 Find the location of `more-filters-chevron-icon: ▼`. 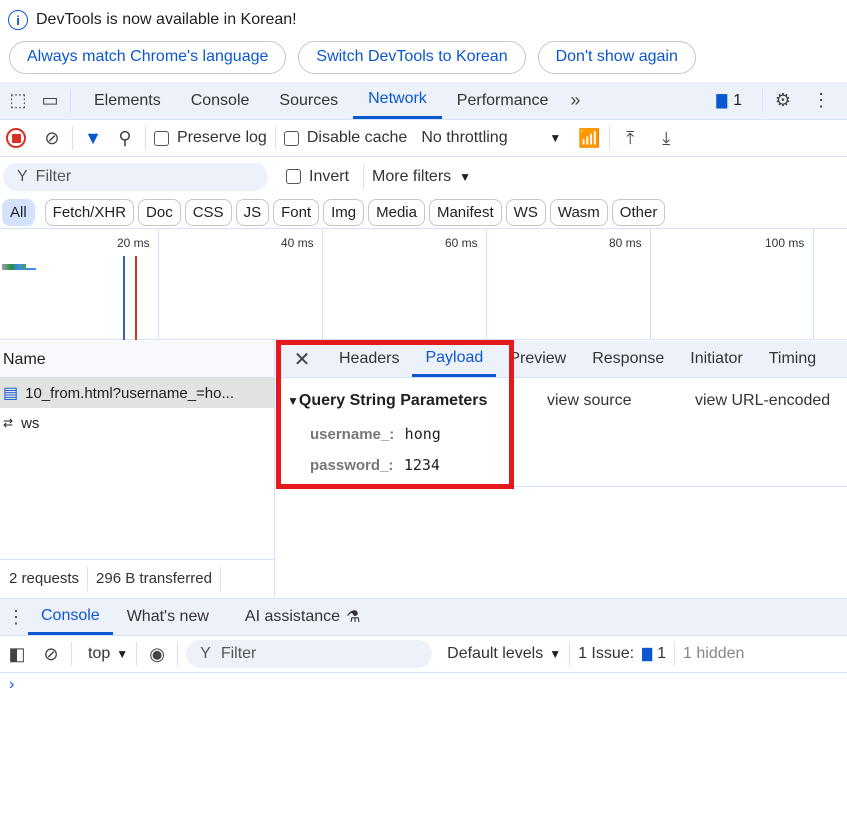

more-filters-chevron-icon: ▼ is located at coordinates (465, 177).